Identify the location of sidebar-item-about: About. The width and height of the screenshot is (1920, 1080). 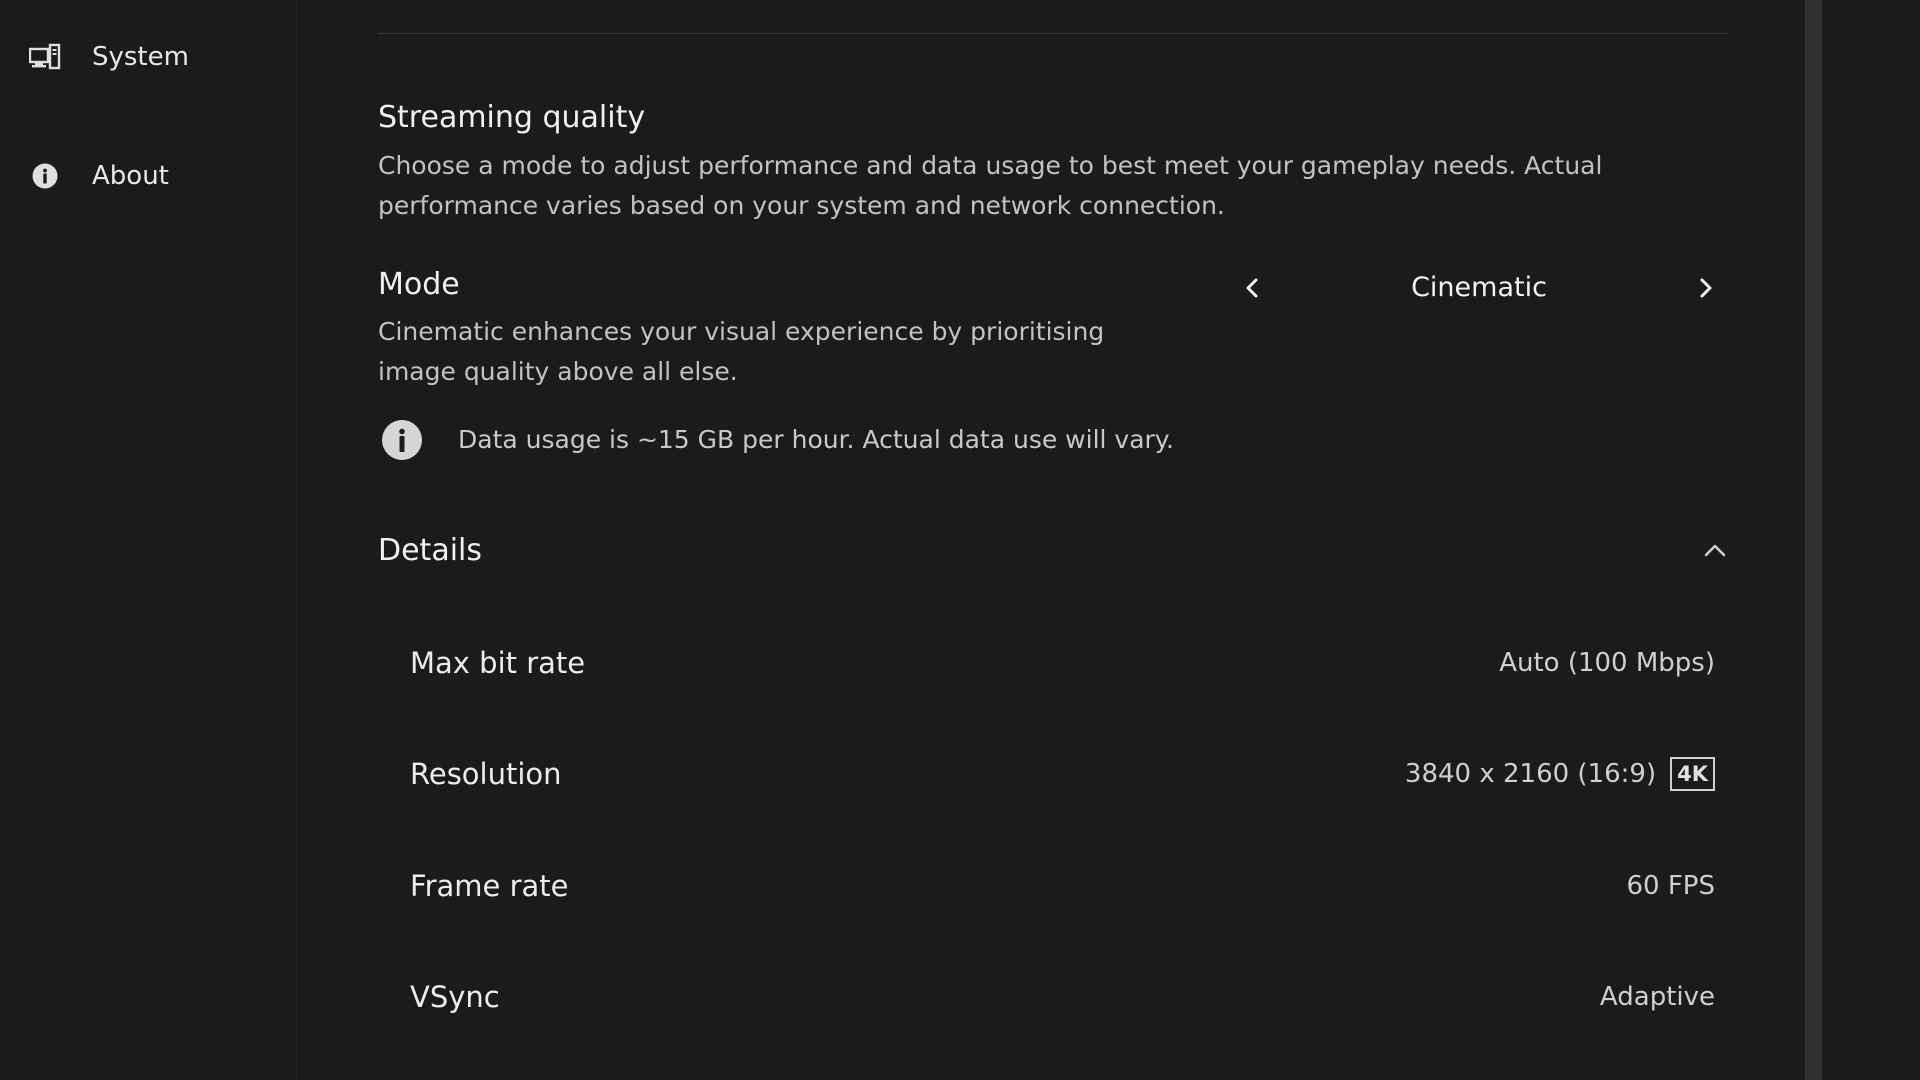
(148, 176).